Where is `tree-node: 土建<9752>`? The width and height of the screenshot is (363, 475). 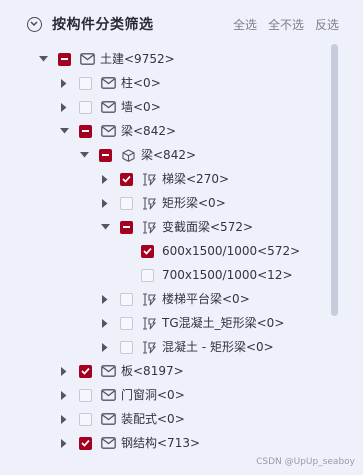 tree-node: 土建<9752> is located at coordinates (106, 59).